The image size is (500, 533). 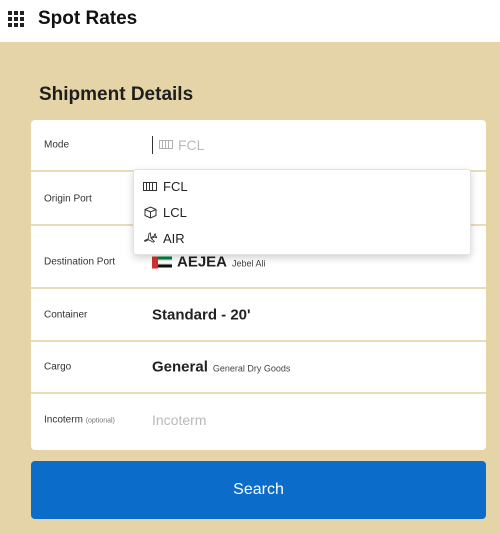 I want to click on mode-row: Mode FCL, so click(x=258, y=146).